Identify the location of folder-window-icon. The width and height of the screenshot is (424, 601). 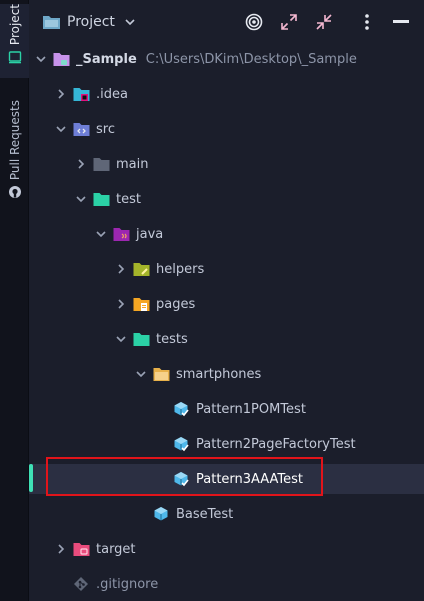
(14, 57).